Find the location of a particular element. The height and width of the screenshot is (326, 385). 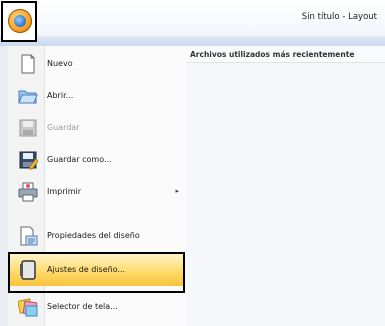

application-button is located at coordinates (19, 21).